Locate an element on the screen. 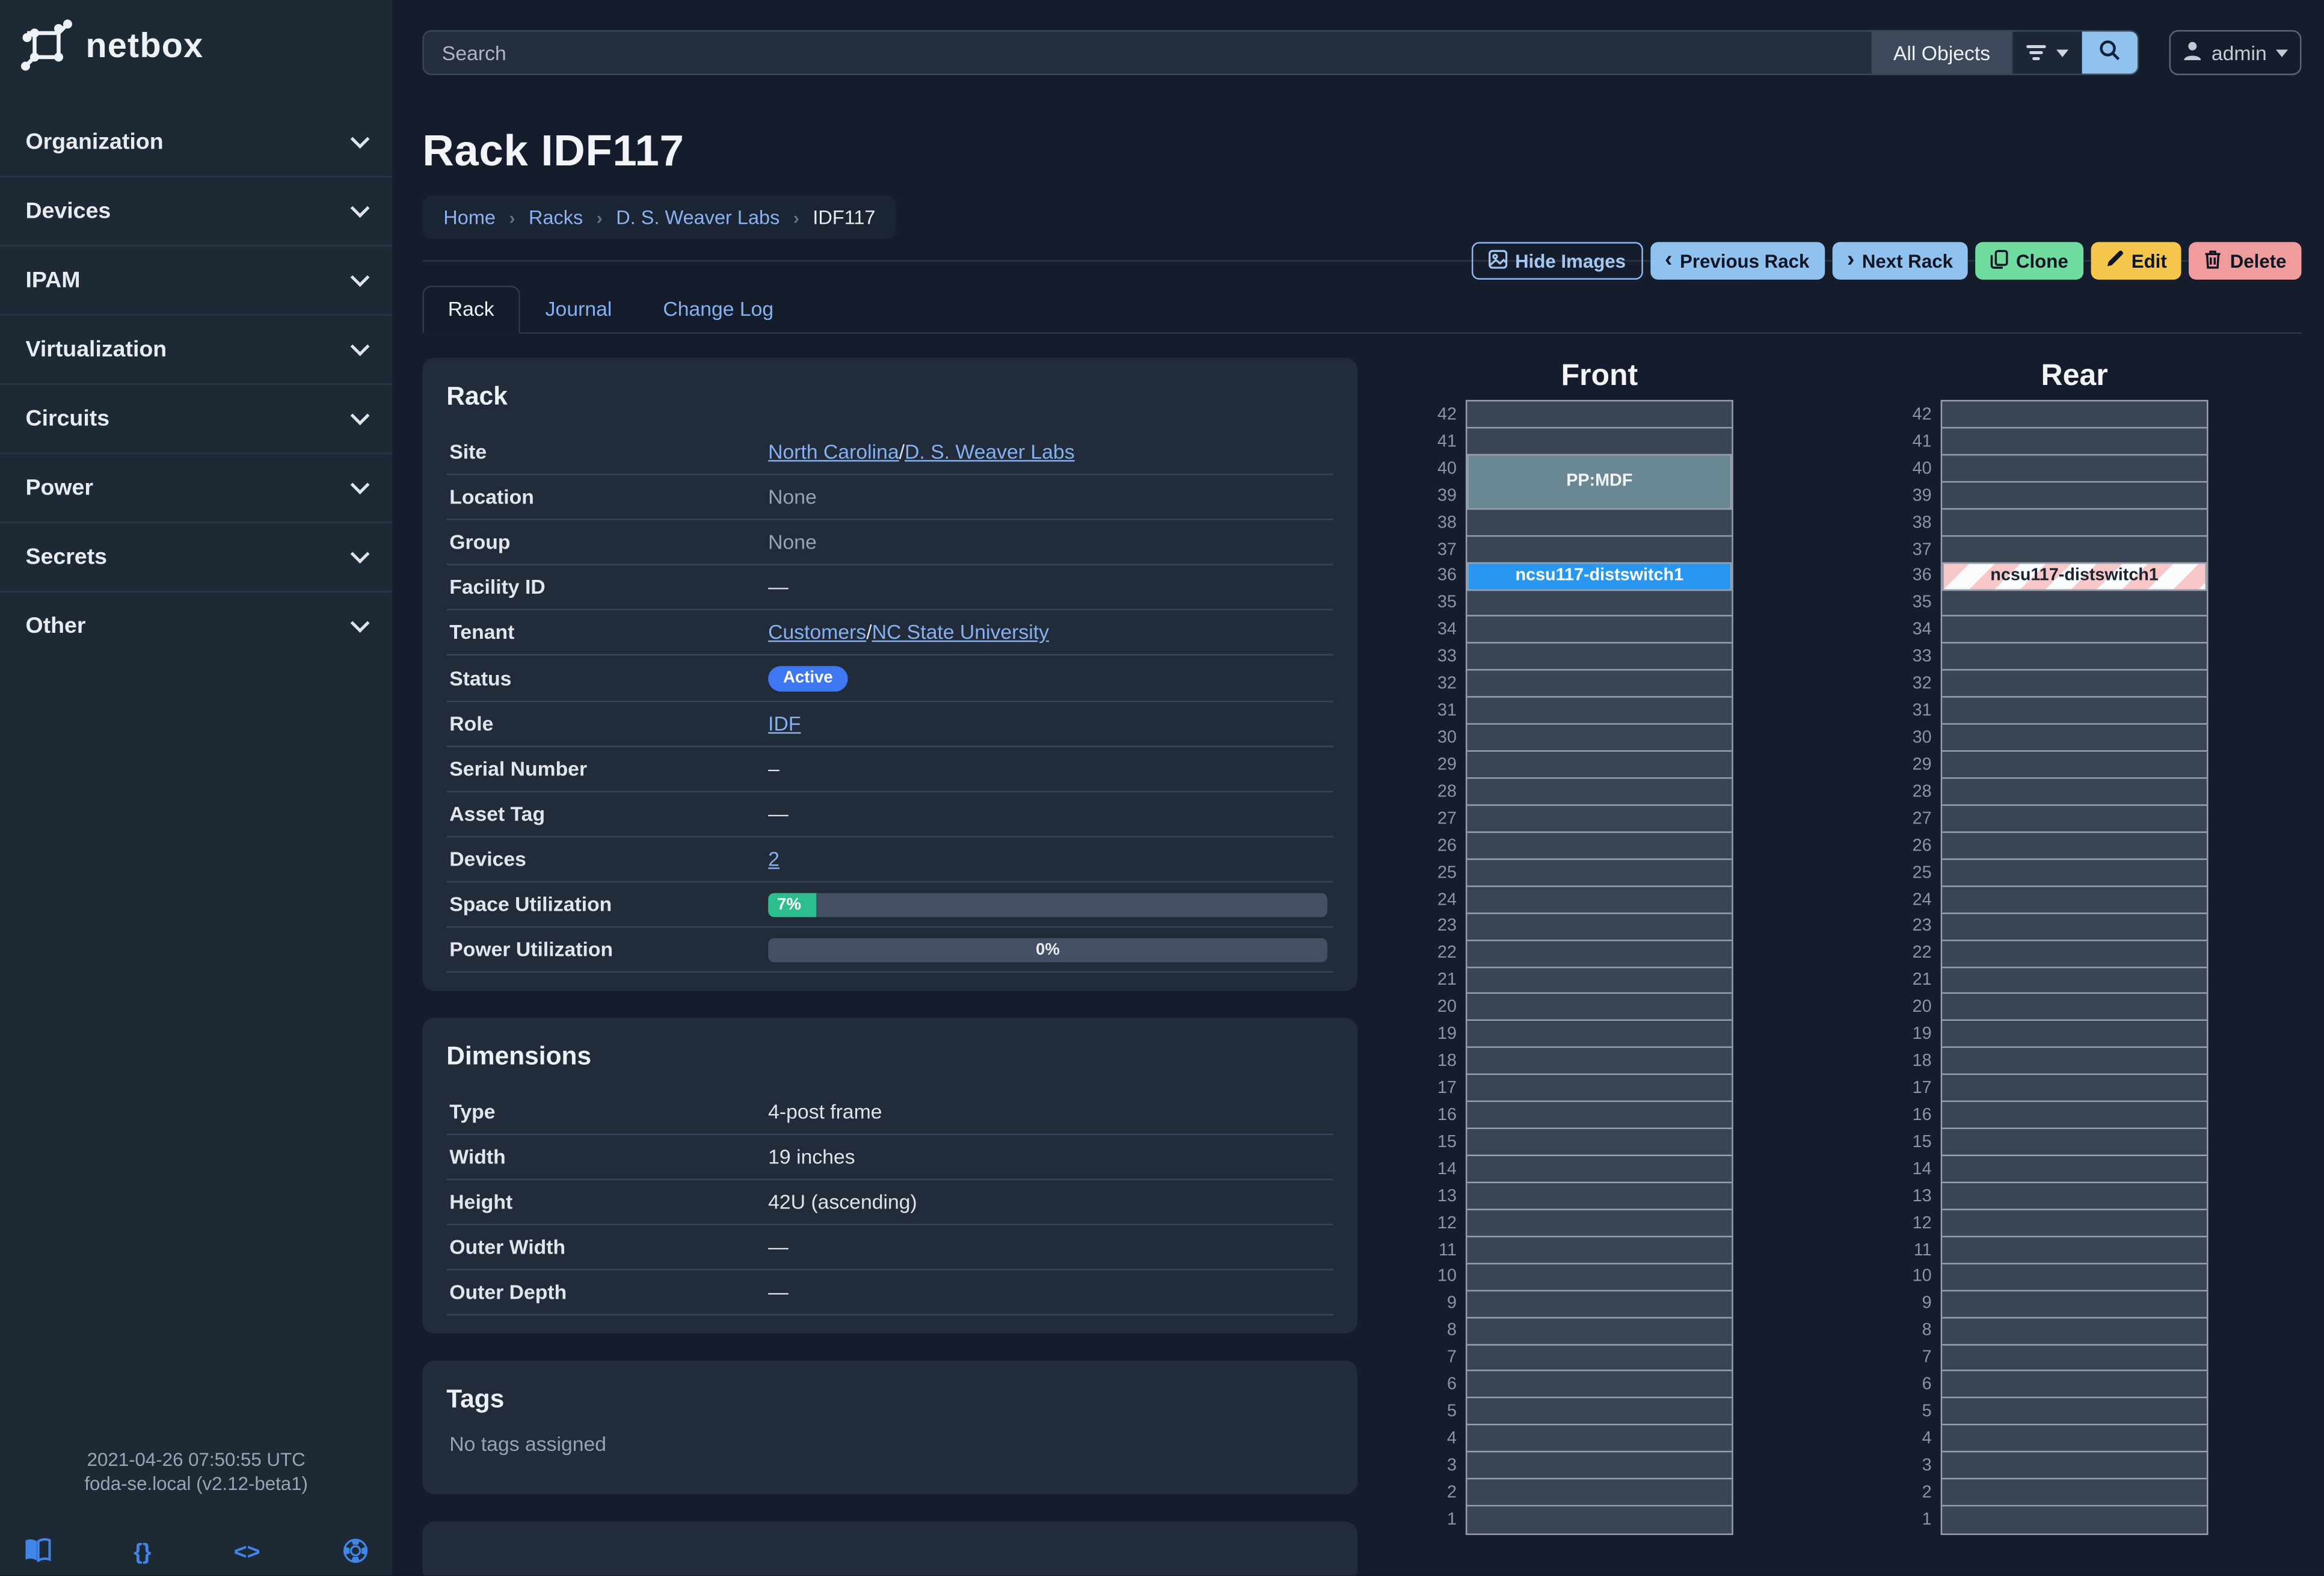 This screenshot has height=1576, width=2324. sidebar-item-ipam: IPAM is located at coordinates (196, 279).